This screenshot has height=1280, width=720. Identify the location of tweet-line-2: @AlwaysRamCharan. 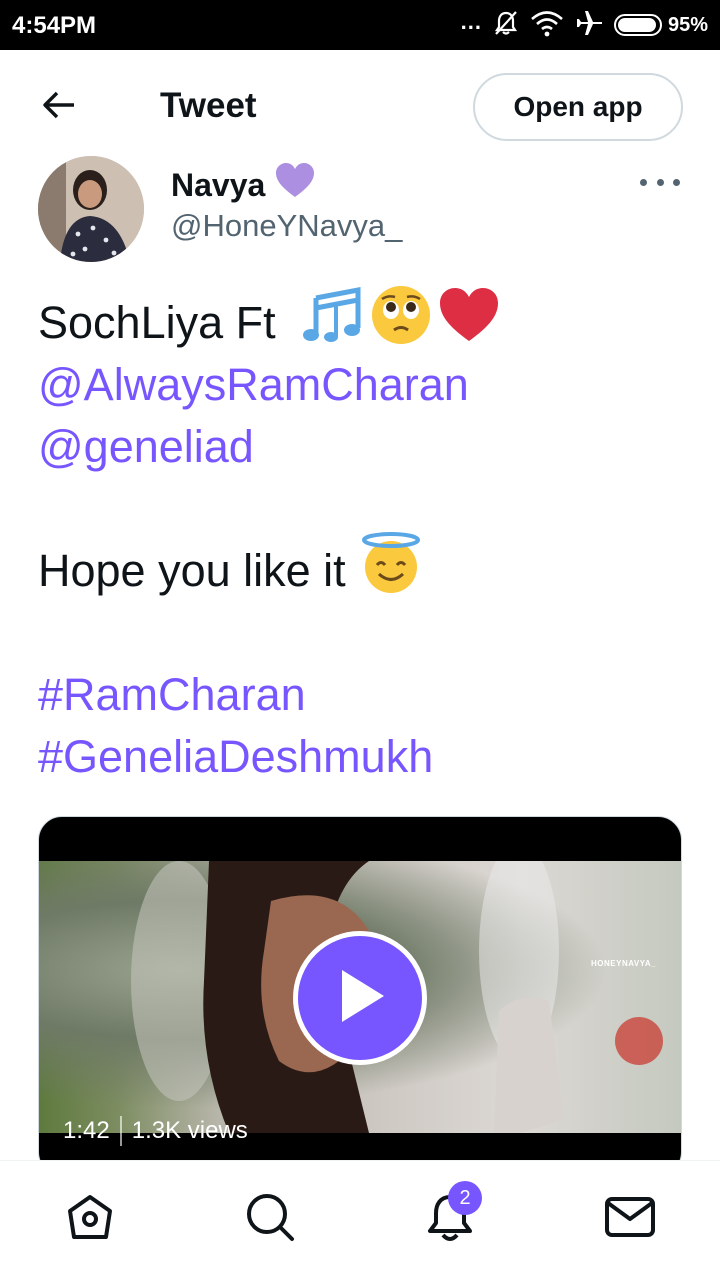
(363, 385).